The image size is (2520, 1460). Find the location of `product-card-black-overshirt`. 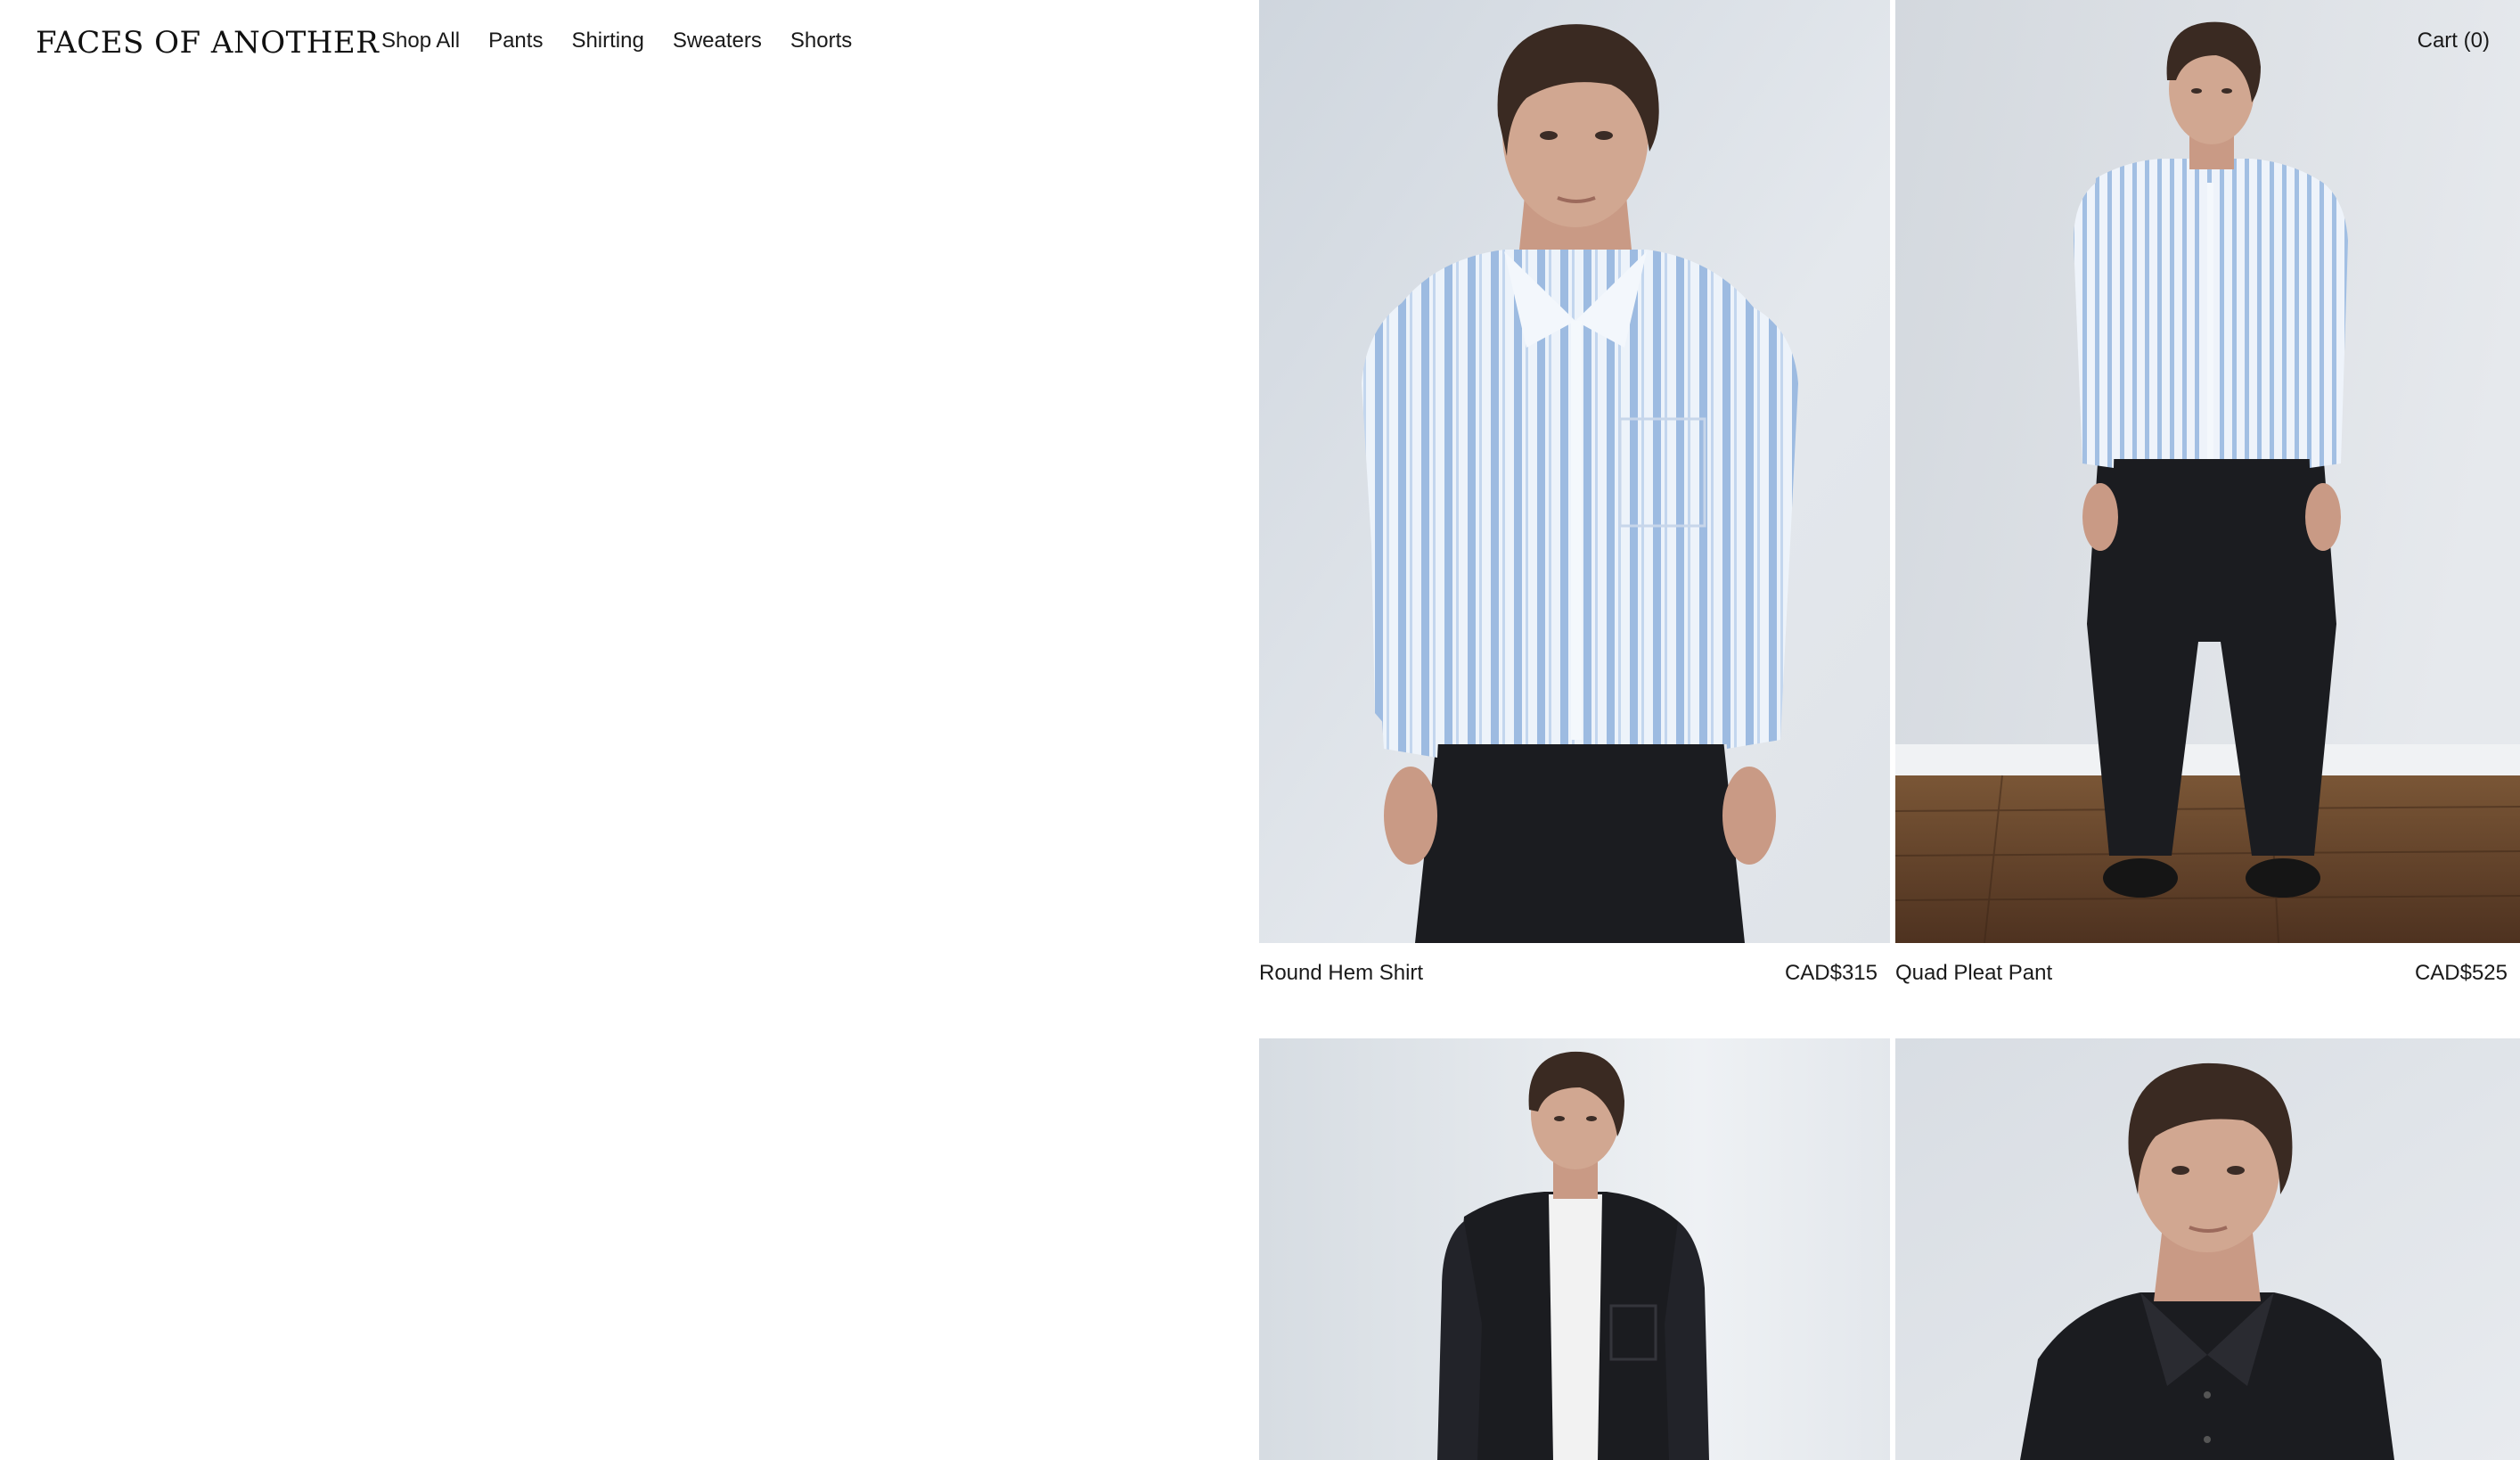

product-card-black-overshirt is located at coordinates (1574, 1249).